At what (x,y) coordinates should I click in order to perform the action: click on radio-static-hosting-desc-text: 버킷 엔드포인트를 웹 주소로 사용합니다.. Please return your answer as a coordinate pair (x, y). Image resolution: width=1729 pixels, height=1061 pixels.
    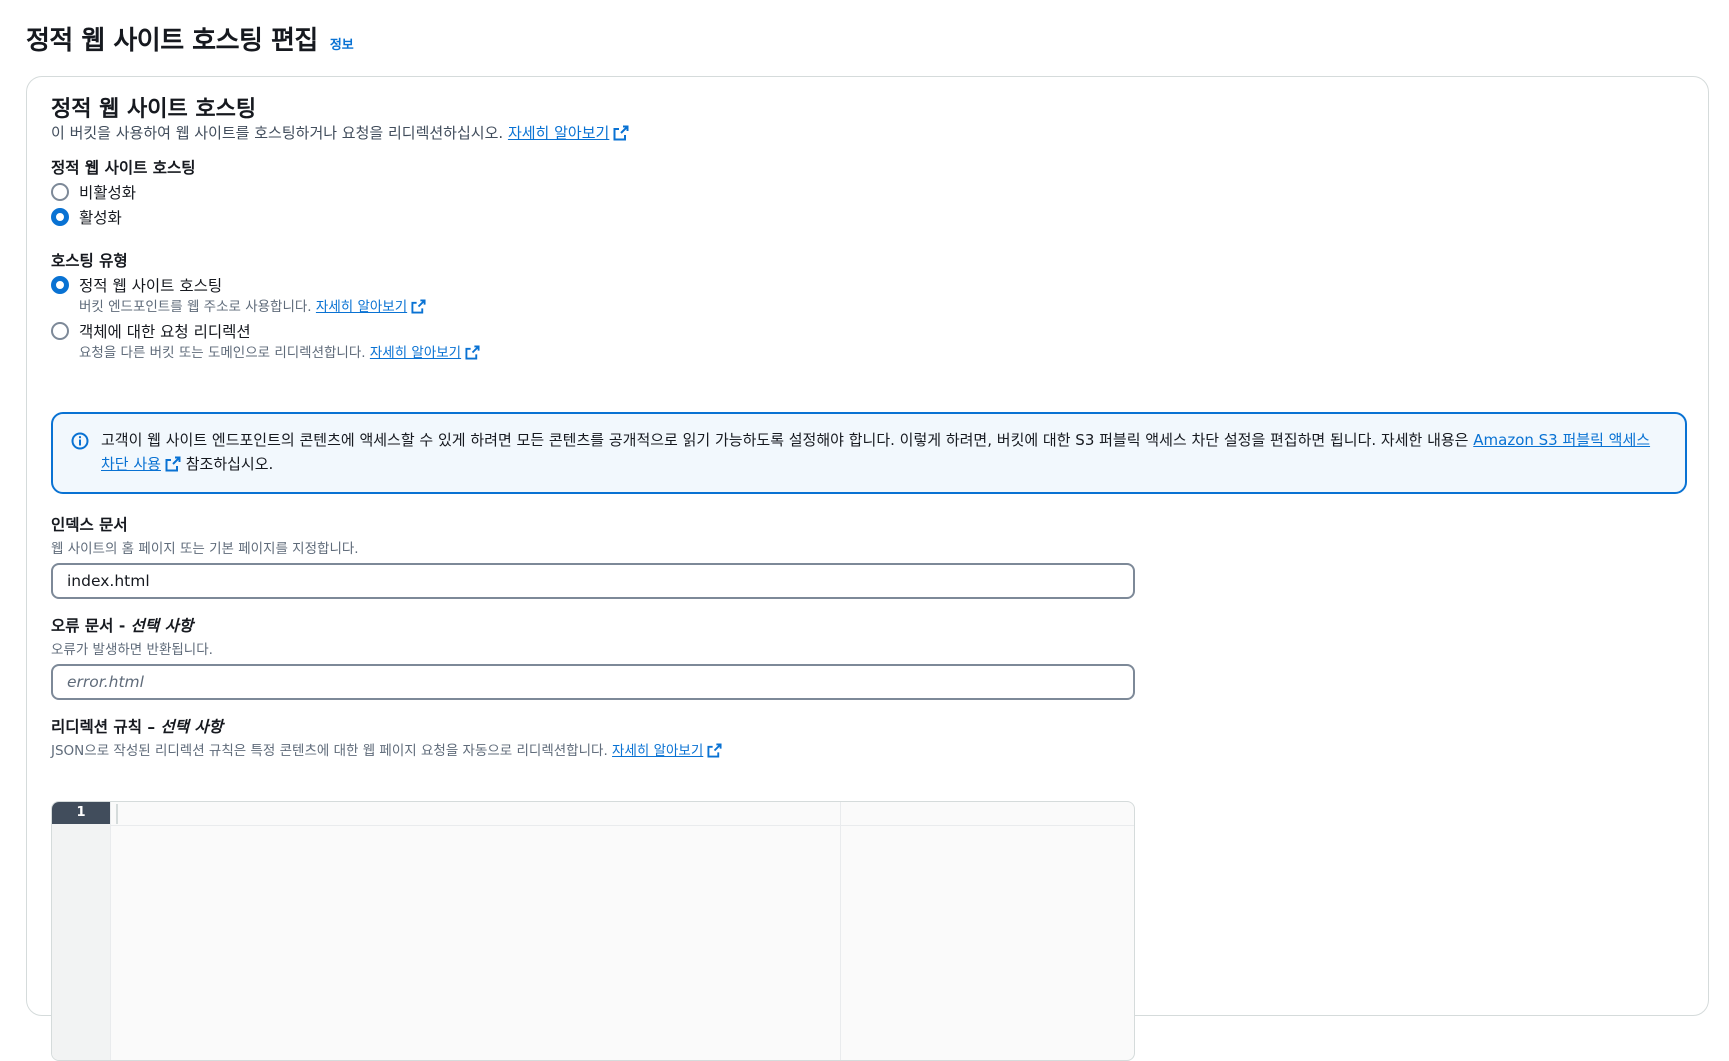
    Looking at the image, I should click on (195, 307).